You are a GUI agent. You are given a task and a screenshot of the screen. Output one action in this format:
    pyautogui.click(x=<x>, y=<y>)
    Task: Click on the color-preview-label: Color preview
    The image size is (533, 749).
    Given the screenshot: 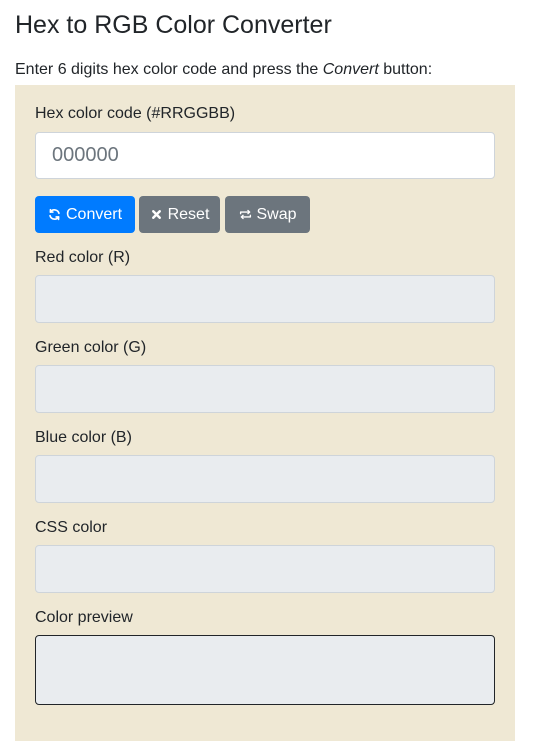 What is the action you would take?
    pyautogui.click(x=84, y=617)
    